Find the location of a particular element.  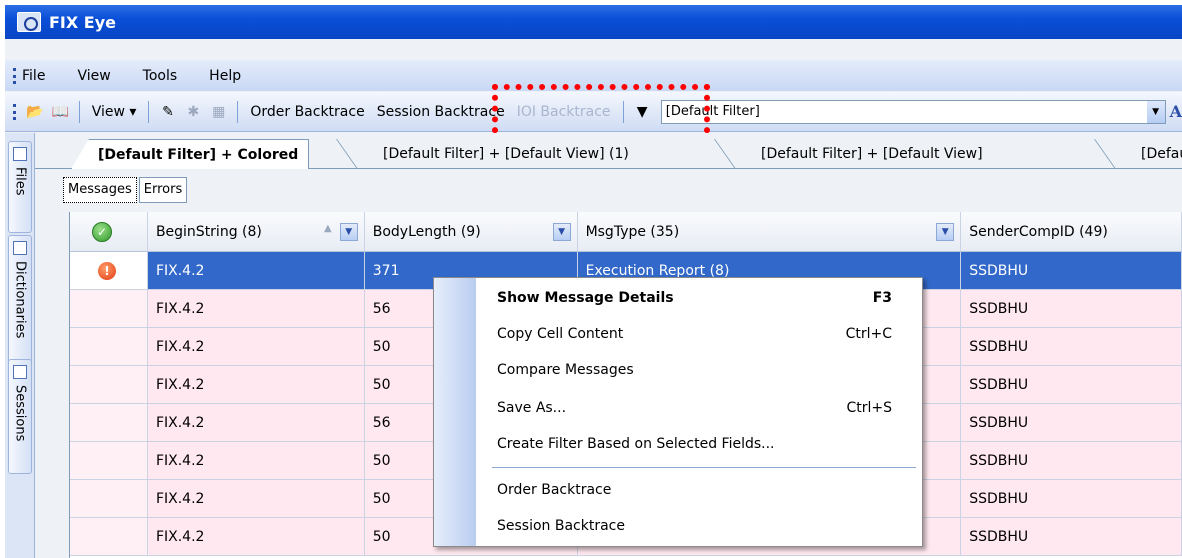

status-column-header: ✓ is located at coordinates (109, 231).